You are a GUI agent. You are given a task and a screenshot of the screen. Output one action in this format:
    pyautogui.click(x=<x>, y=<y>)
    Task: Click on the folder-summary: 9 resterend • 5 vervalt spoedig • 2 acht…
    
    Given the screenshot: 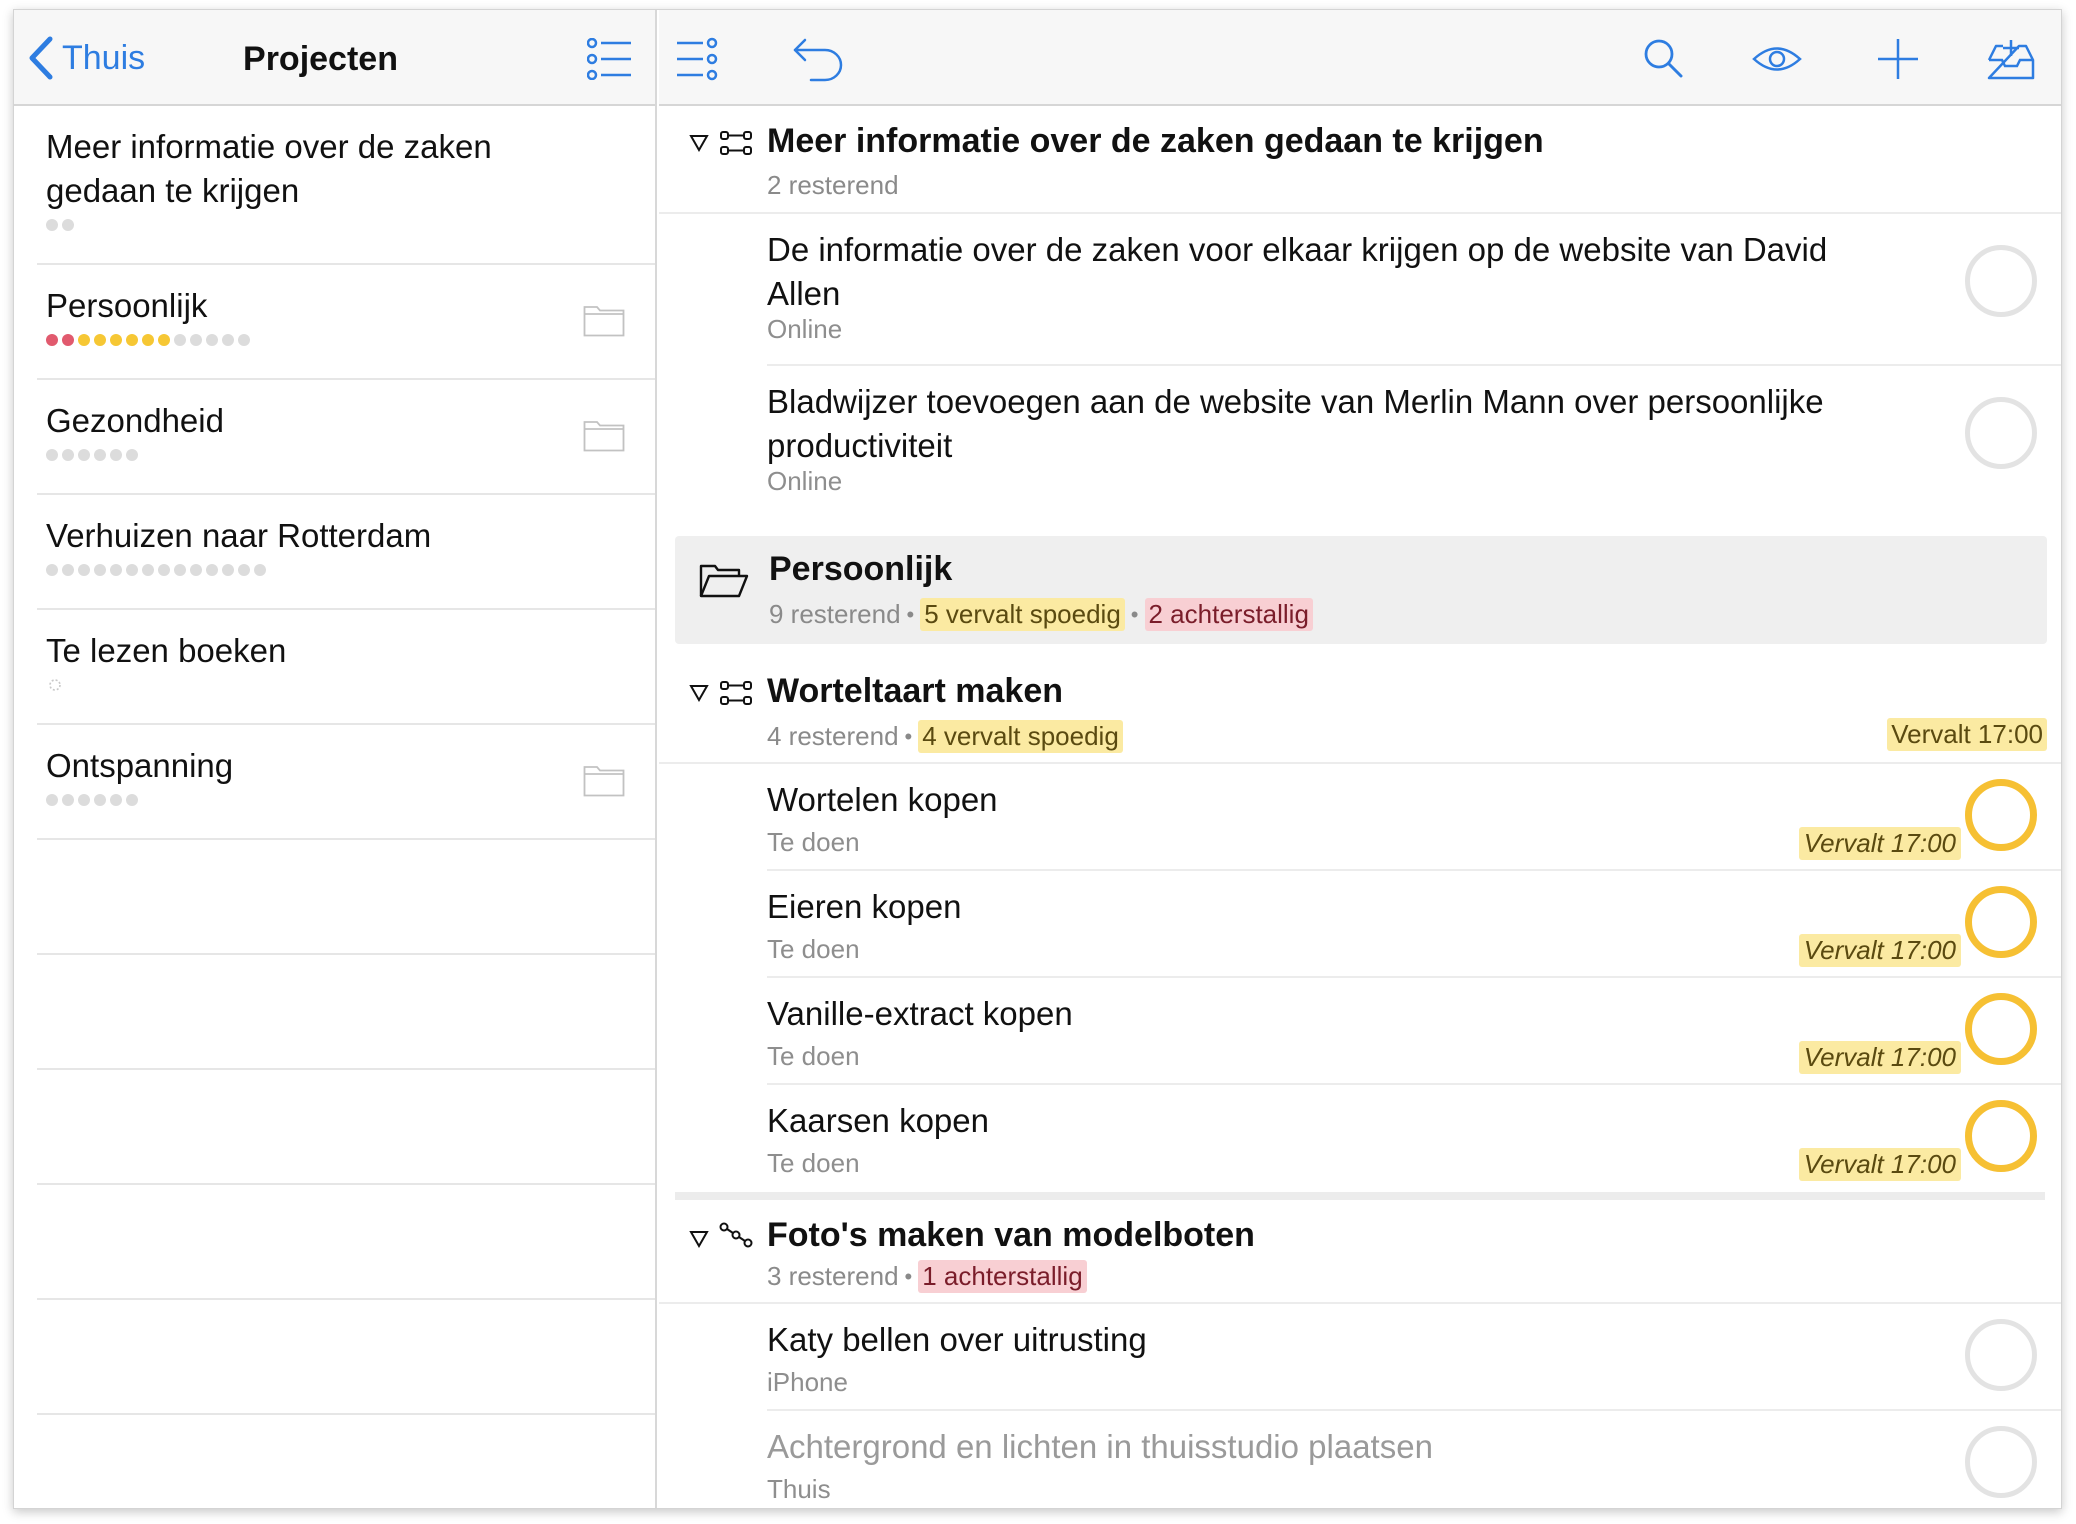 What is the action you would take?
    pyautogui.click(x=1041, y=614)
    